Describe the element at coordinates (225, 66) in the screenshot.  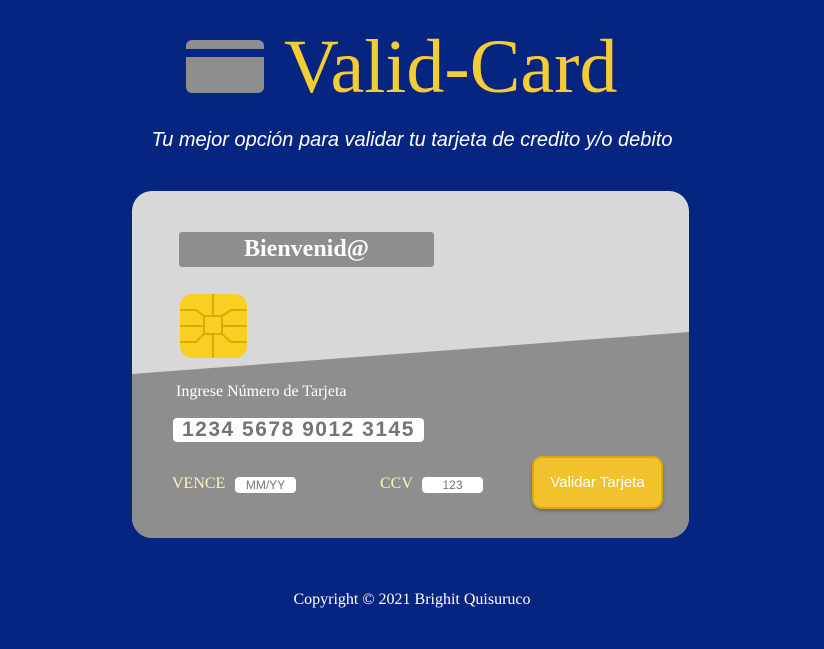
I see `credit-card-icon` at that location.